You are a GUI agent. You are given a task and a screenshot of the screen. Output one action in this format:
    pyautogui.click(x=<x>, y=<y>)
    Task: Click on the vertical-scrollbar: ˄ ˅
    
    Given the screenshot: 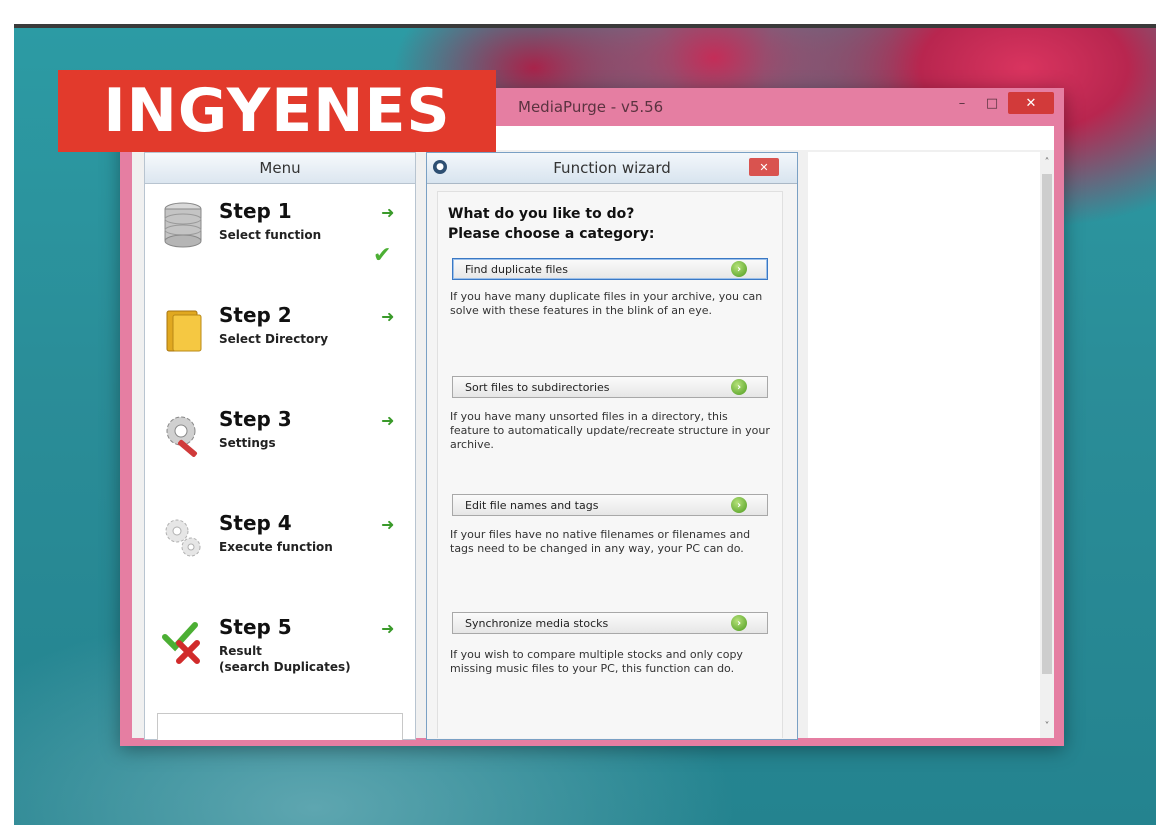 What is the action you would take?
    pyautogui.click(x=1047, y=445)
    